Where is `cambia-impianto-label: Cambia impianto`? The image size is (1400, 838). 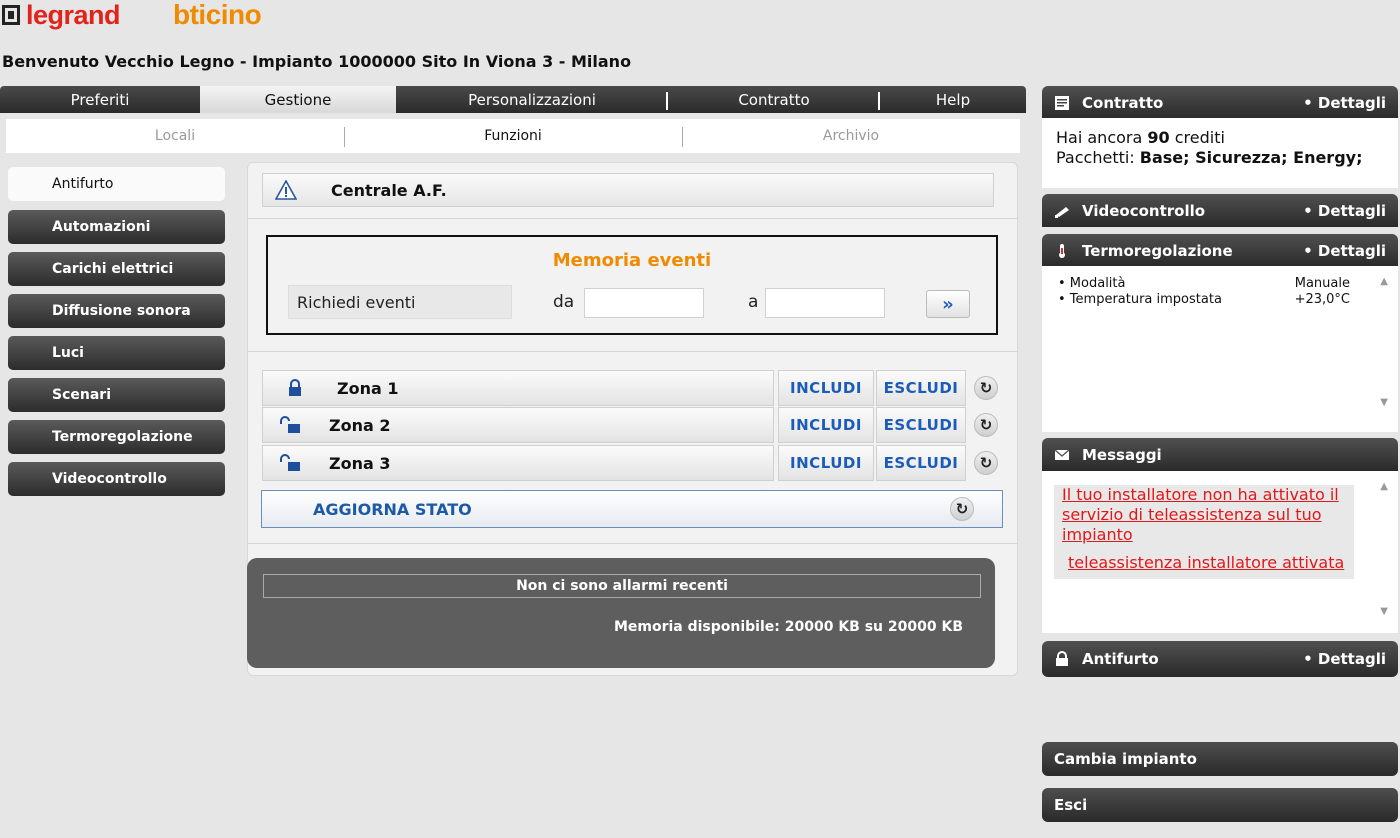
cambia-impianto-label: Cambia impianto is located at coordinates (1125, 759).